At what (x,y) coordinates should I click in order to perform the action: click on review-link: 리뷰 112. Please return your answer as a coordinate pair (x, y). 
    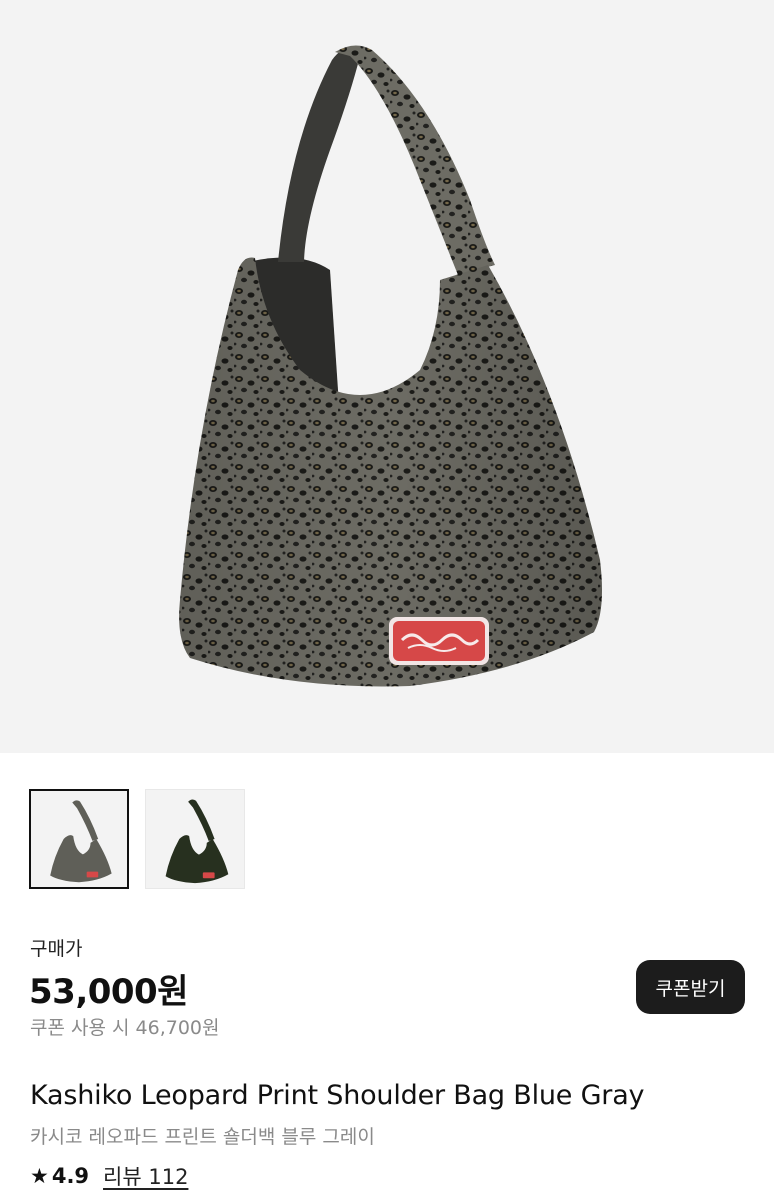
    Looking at the image, I should click on (145, 1176).